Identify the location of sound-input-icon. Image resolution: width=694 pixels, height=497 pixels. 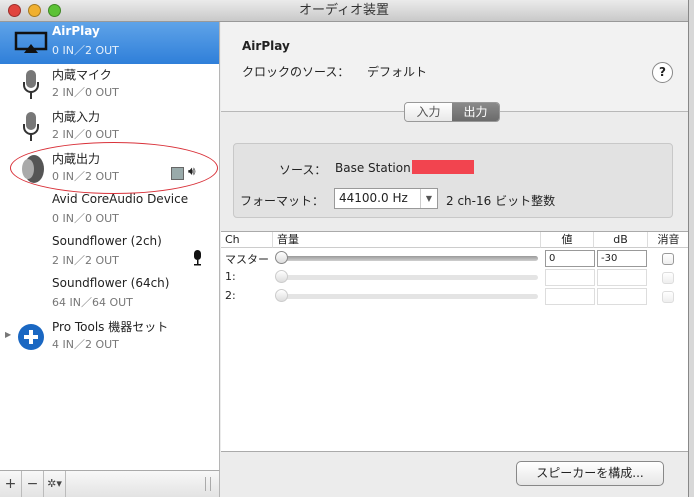
(197, 259).